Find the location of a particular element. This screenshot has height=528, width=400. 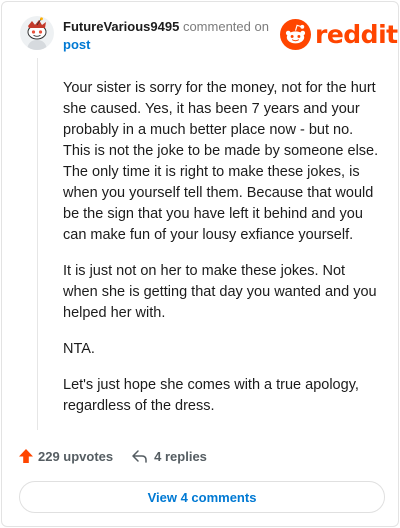

reddit-snoo-icon is located at coordinates (295, 34).